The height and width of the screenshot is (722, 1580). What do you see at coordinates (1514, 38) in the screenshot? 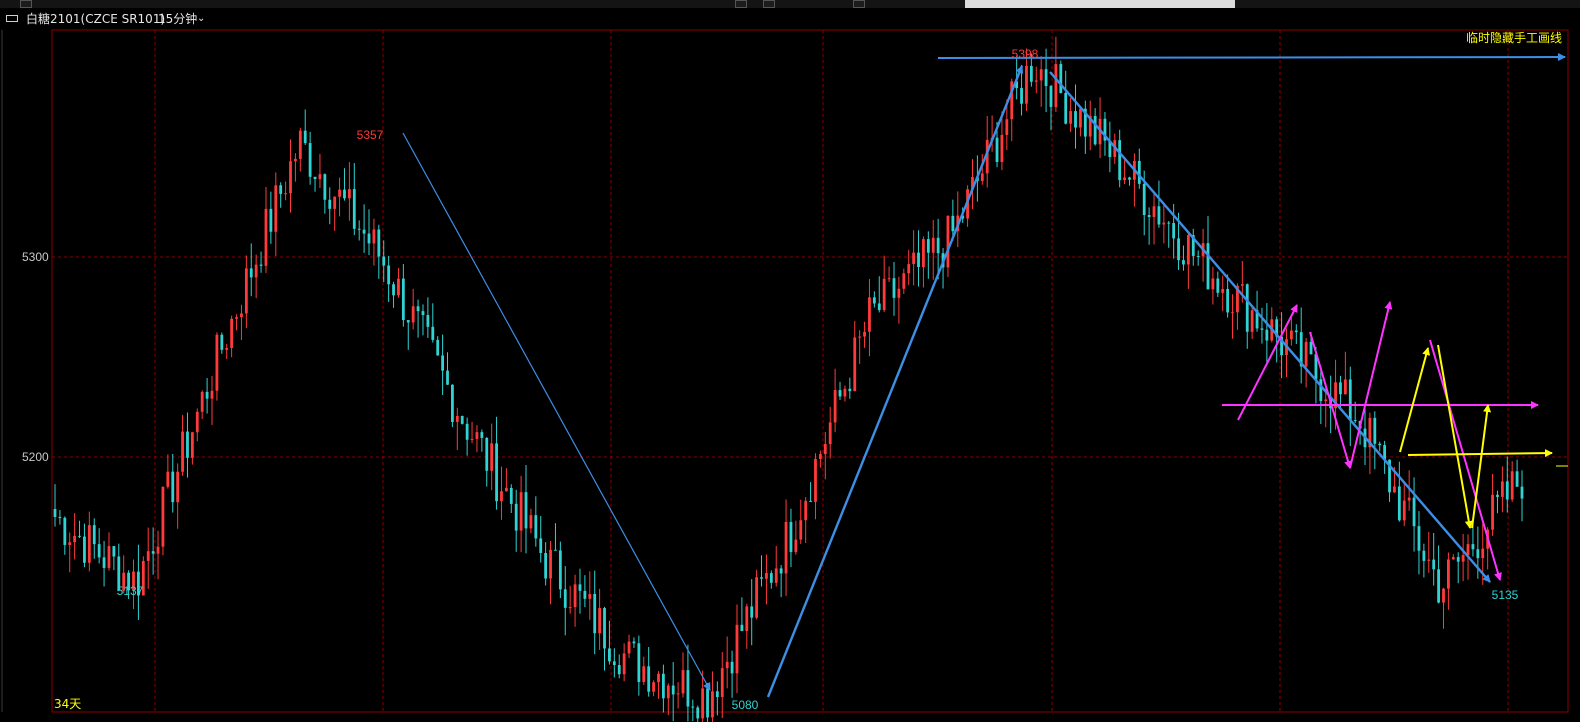
I see `hide-lines-label: 临时隐藏手工画线` at bounding box center [1514, 38].